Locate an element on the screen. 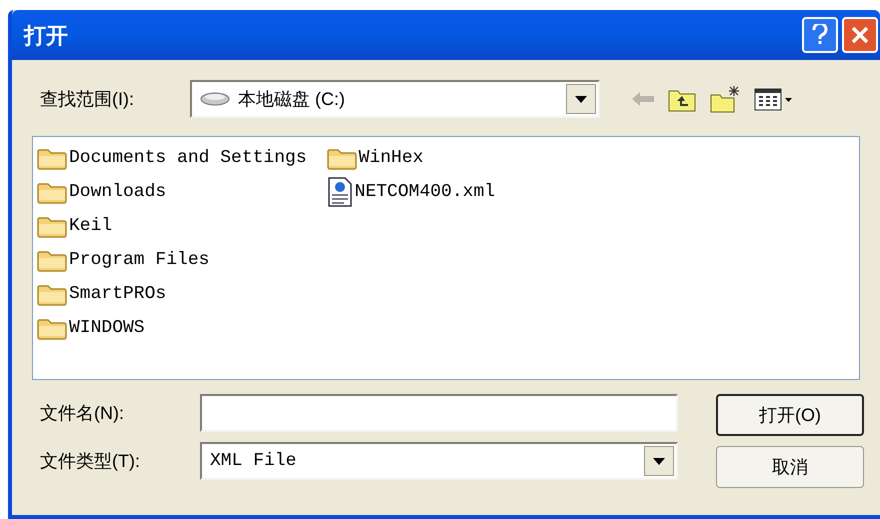 Image resolution: width=880 pixels, height=519 pixels. file-type-value: XML File is located at coordinates (253, 461).